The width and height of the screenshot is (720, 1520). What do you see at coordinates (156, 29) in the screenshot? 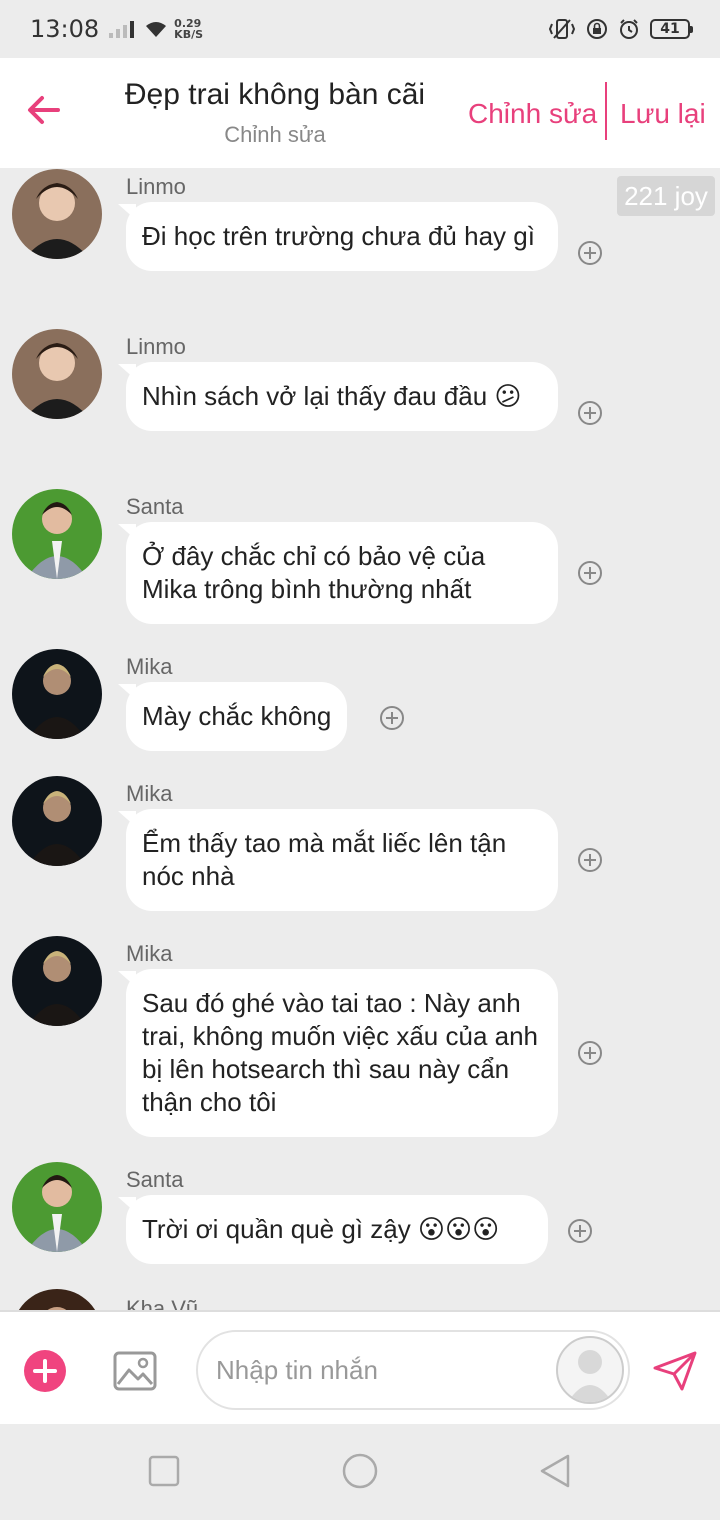
I see `wifi-icon` at bounding box center [156, 29].